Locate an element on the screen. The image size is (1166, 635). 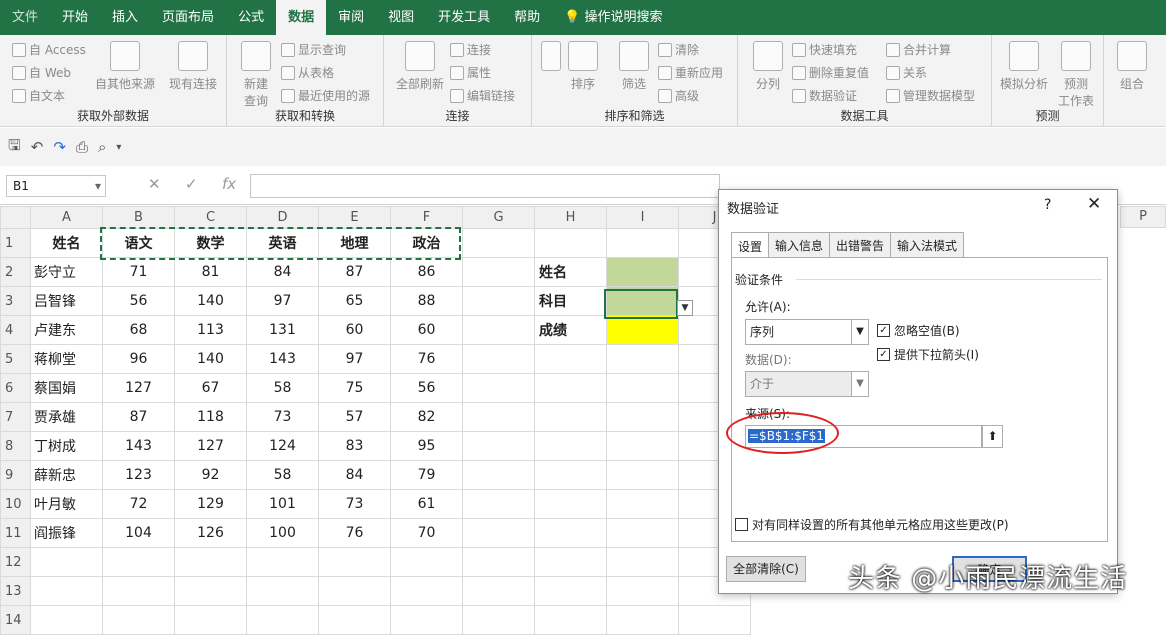
tell-me: 💡 操作说明搜索 is located at coordinates (613, 17).